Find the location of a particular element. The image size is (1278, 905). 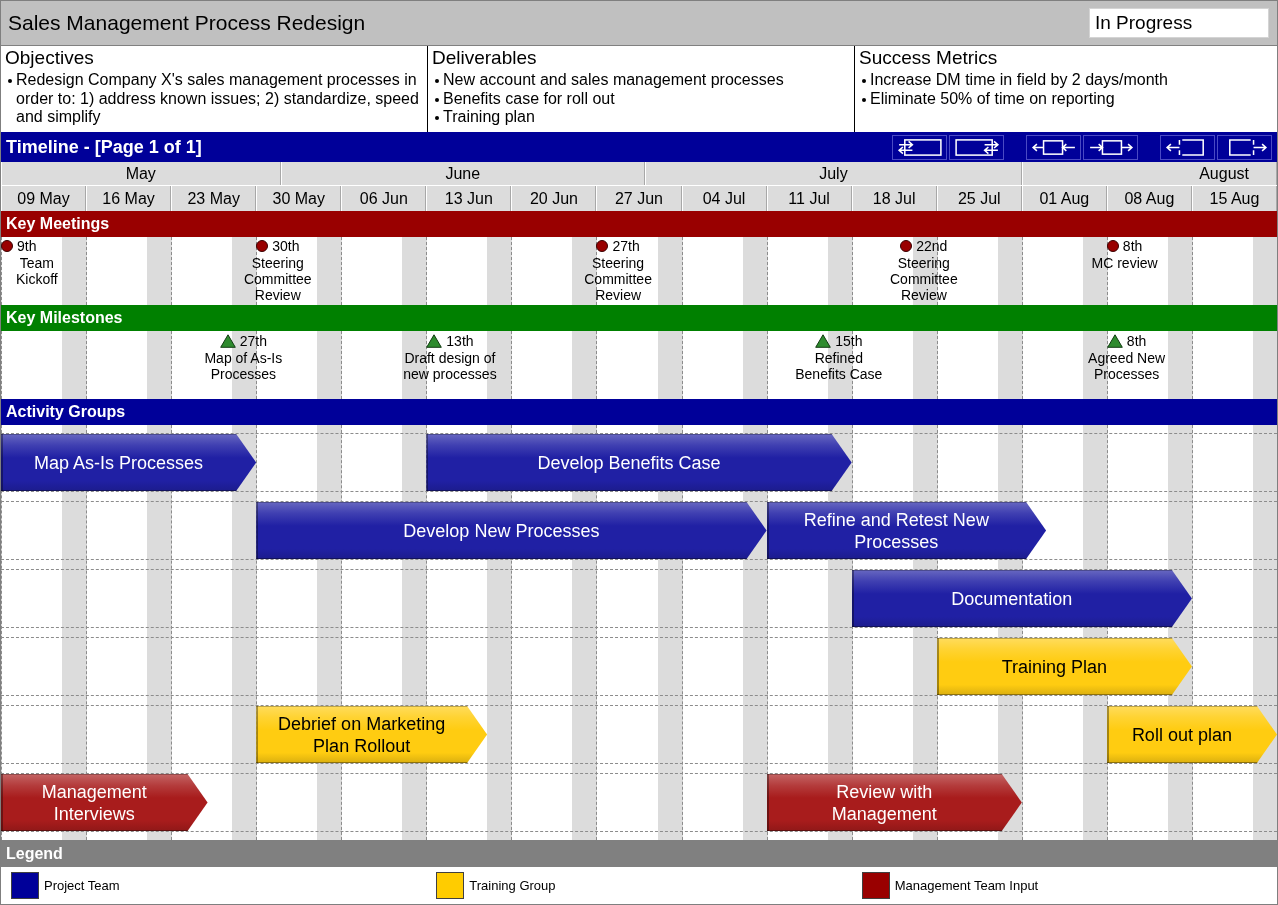

event-label: Draft design of new processes is located at coordinates (450, 366).